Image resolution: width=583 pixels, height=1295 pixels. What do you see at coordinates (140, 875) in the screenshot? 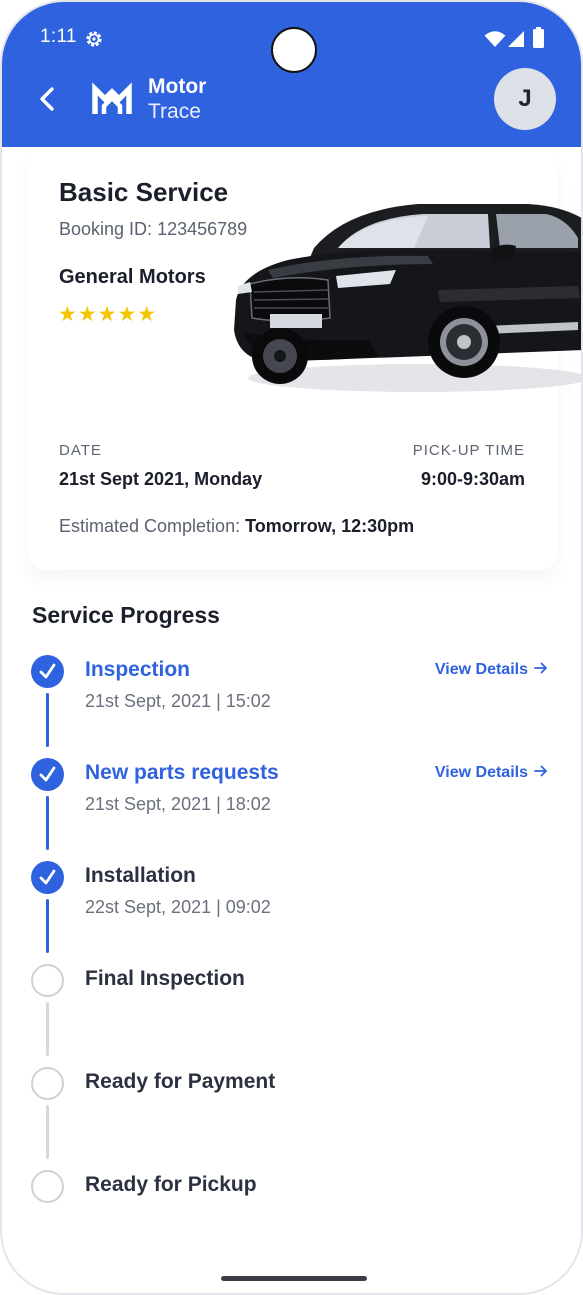
I see `step-title: Installation` at bounding box center [140, 875].